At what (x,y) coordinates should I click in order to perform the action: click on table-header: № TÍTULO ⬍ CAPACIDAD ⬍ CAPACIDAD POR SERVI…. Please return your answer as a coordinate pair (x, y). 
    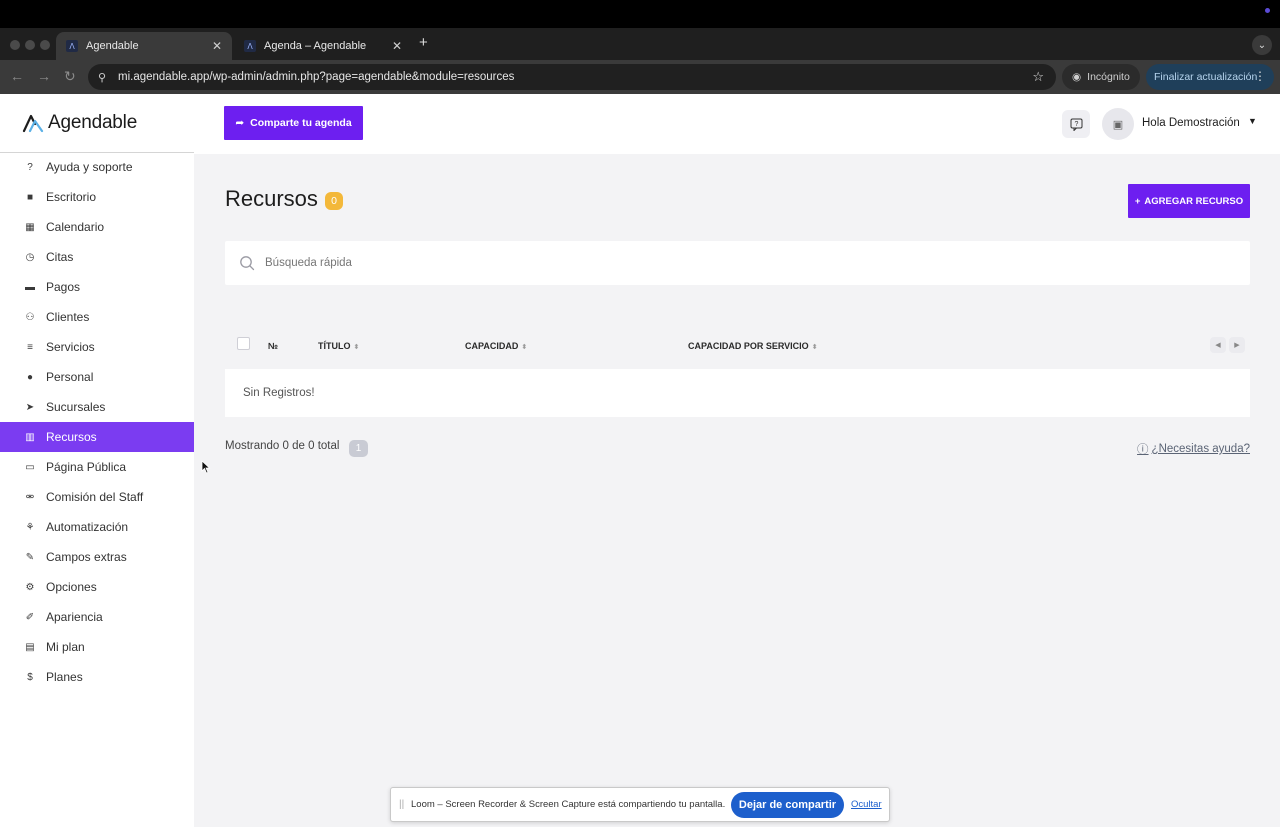
    Looking at the image, I should click on (737, 345).